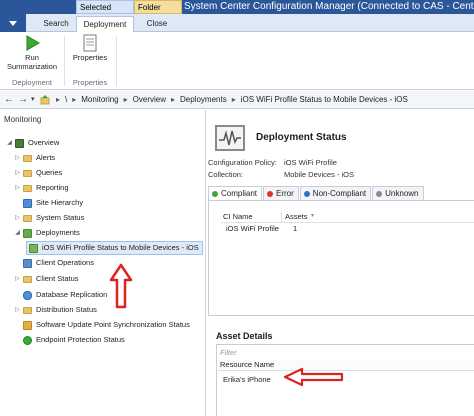 The image size is (474, 416). Describe the element at coordinates (238, 216) in the screenshot. I see `column-header-ci-name: CI Name` at that location.